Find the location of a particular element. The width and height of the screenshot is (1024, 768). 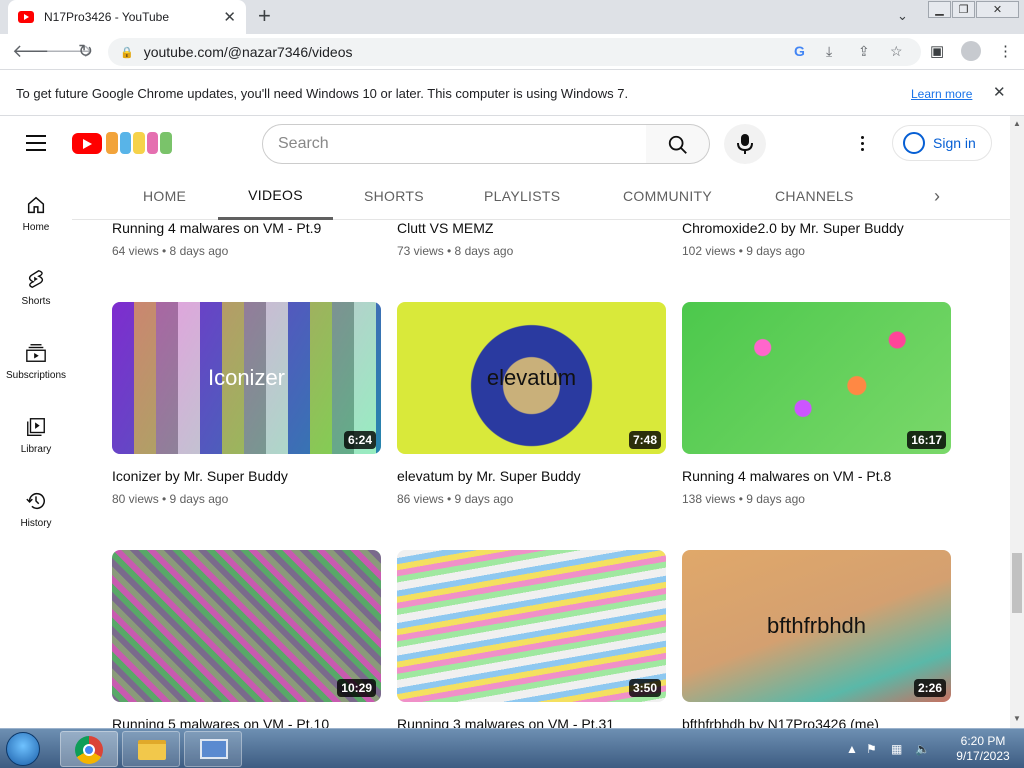

video-title: Chromoxide2.0 by Mr. Super Buddy is located at coordinates (816, 228).